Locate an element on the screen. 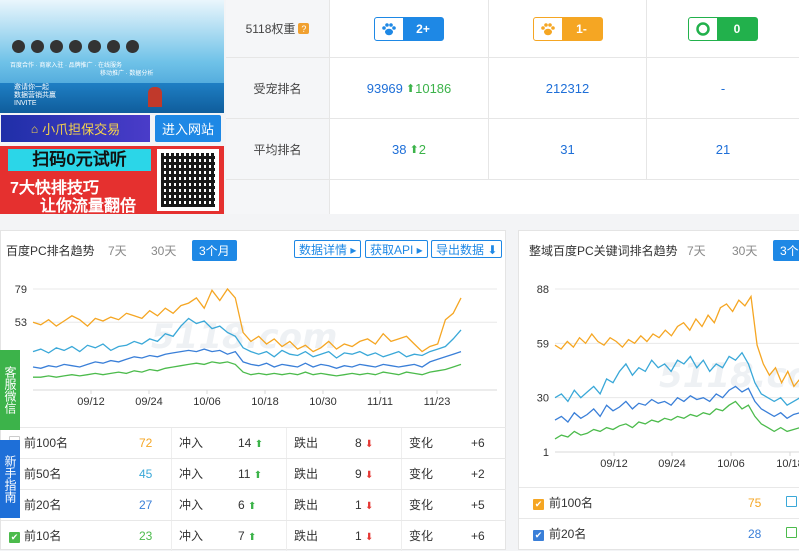 The width and height of the screenshot is (799, 551). rank-stat-row: ✔ 前10名 23 冲入 7 ⬆ 跌出 1 ⬇ 变化 +6 is located at coordinates (253, 535).